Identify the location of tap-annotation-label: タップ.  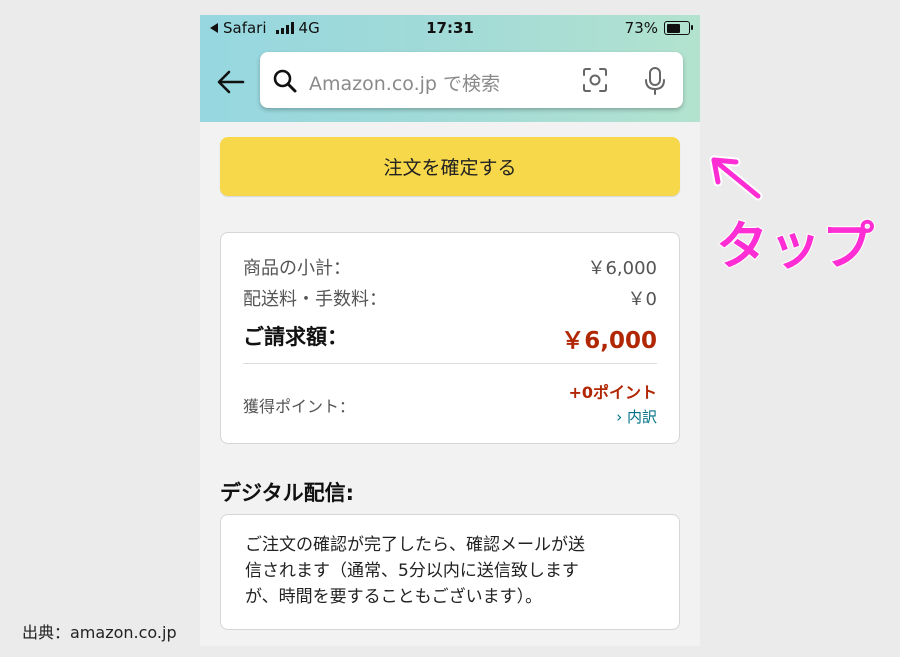
(795, 247).